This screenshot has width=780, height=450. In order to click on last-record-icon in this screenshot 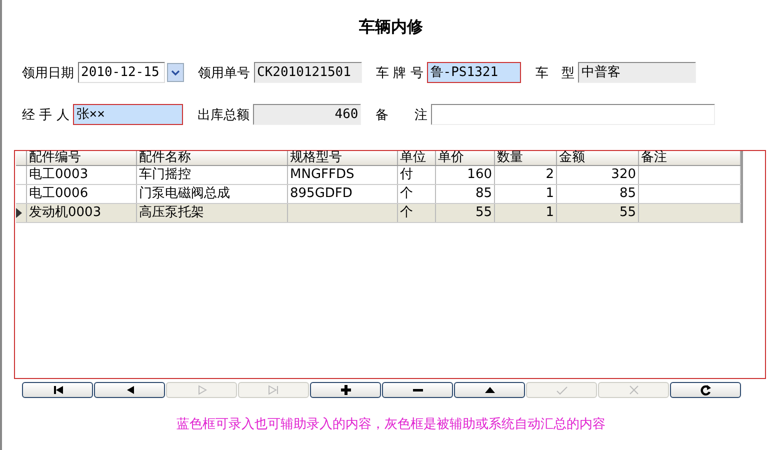, I will do `click(273, 390)`.